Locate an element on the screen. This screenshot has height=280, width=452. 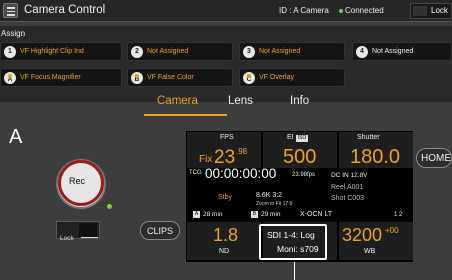
lock-arrow-icon is located at coordinates (89, 237).